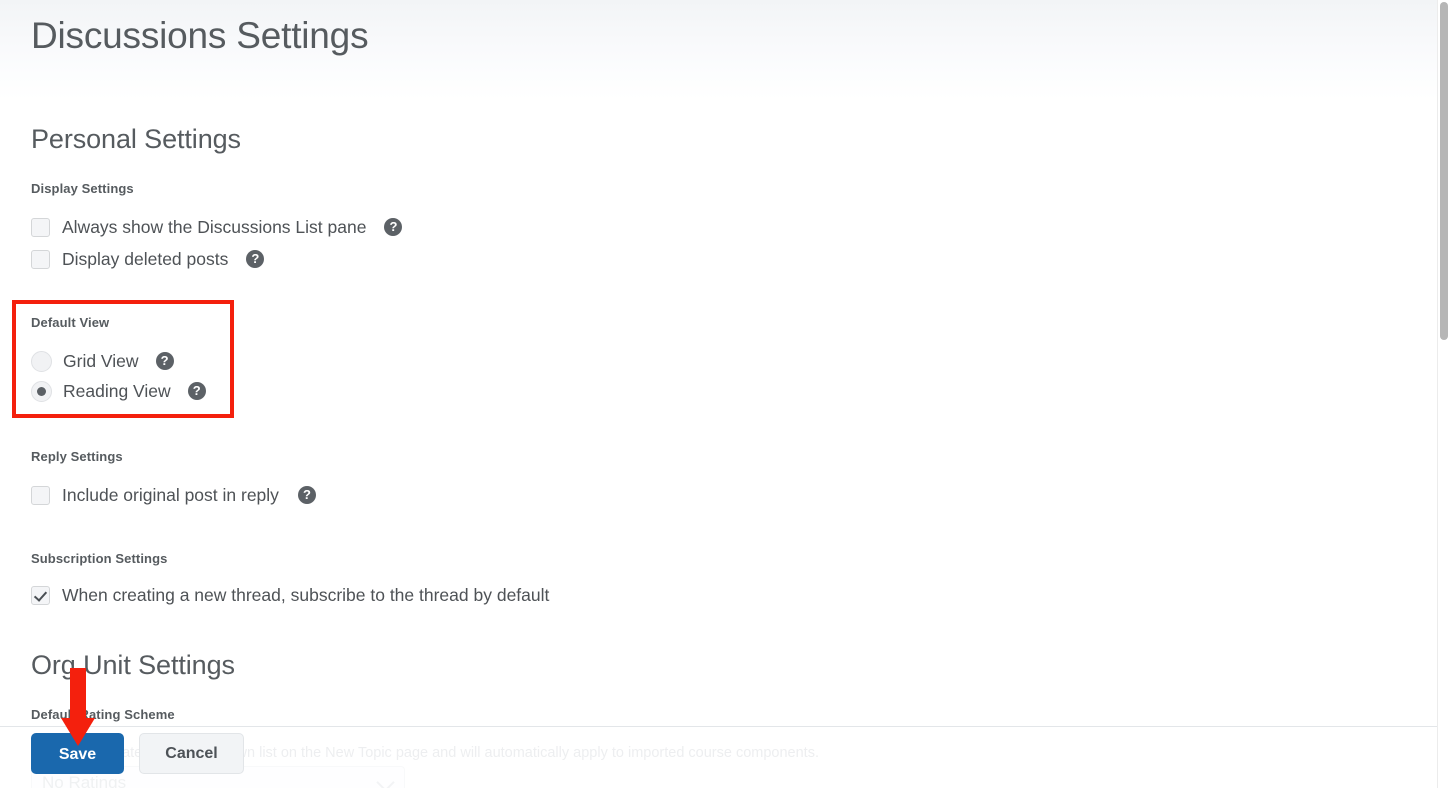 The width and height of the screenshot is (1451, 788). What do you see at coordinates (191, 753) in the screenshot?
I see `cancel-button: Cancel` at bounding box center [191, 753].